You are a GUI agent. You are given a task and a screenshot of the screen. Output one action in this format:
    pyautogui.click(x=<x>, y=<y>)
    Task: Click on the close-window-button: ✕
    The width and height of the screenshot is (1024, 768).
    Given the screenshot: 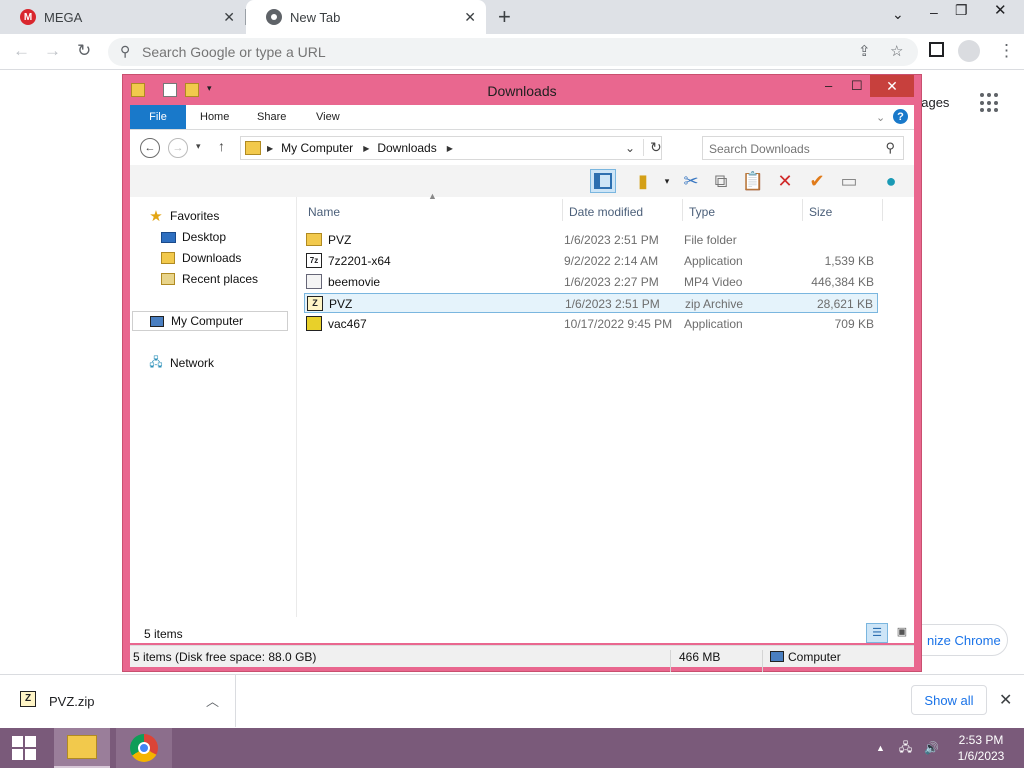 What is the action you would take?
    pyautogui.click(x=892, y=86)
    